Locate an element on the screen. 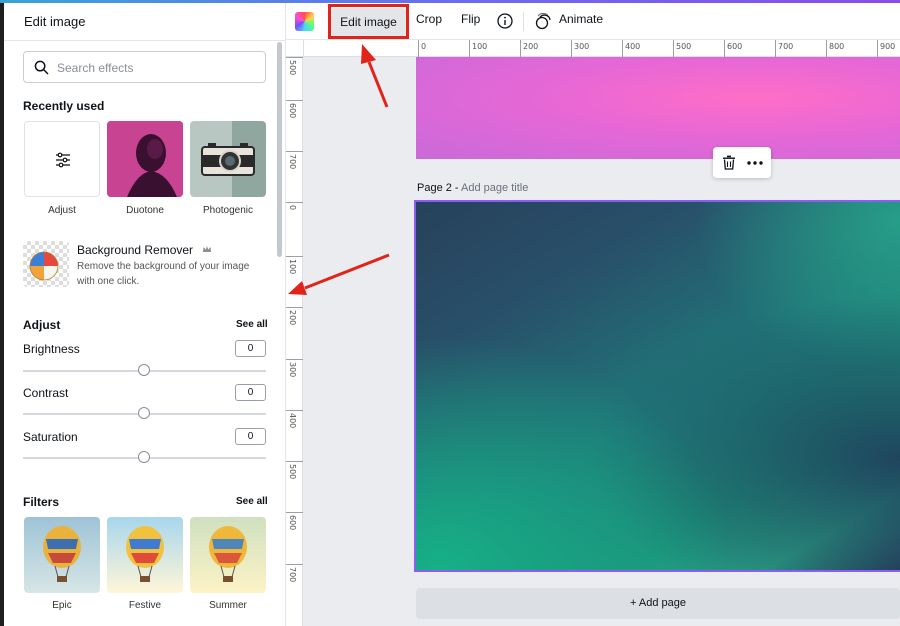 This screenshot has height=626, width=900. beach-ball-image is located at coordinates (44, 266).